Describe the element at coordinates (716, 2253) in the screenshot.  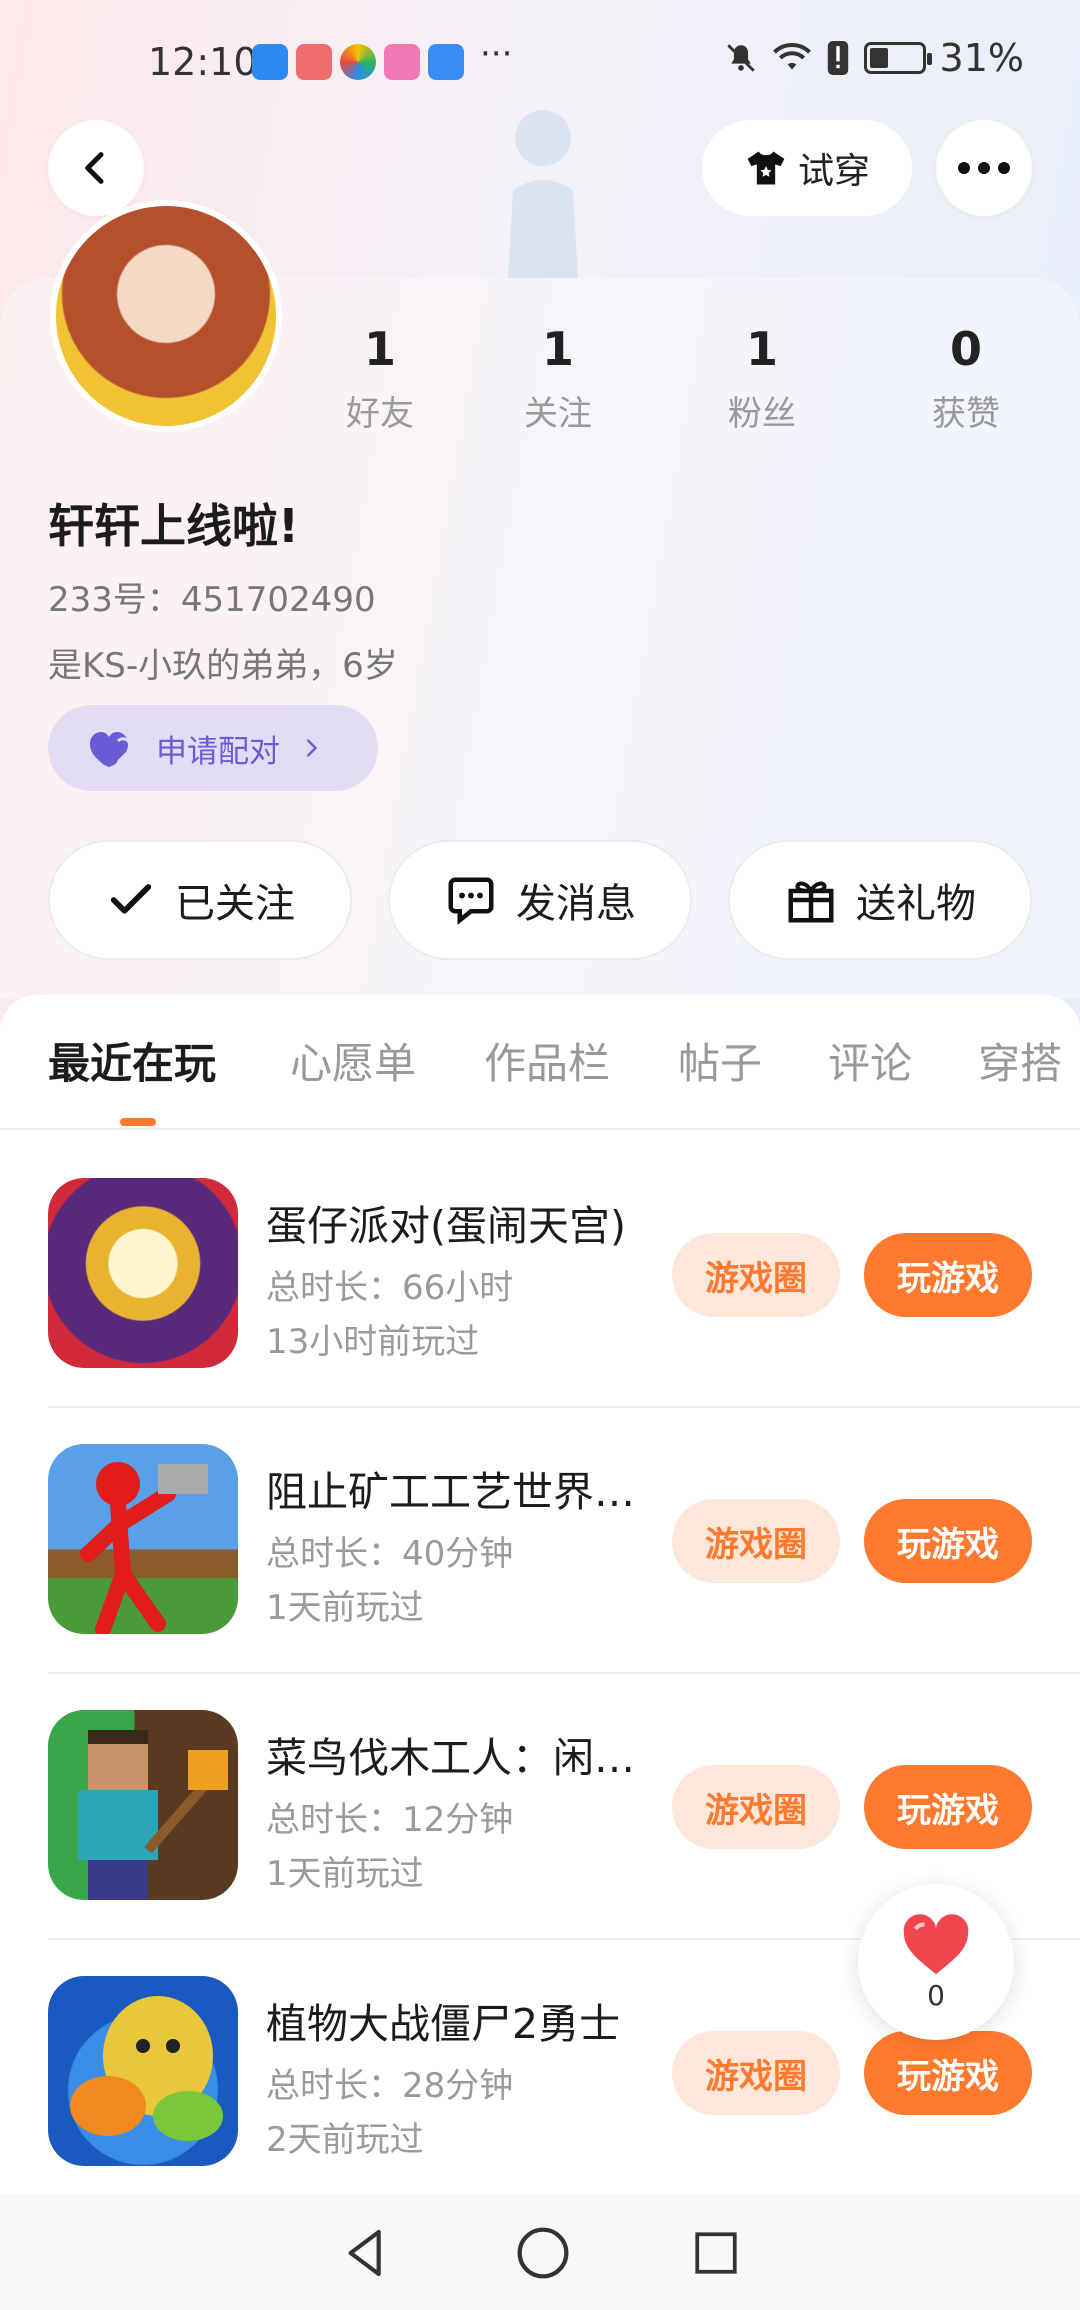
I see `nav-recents-icon` at that location.